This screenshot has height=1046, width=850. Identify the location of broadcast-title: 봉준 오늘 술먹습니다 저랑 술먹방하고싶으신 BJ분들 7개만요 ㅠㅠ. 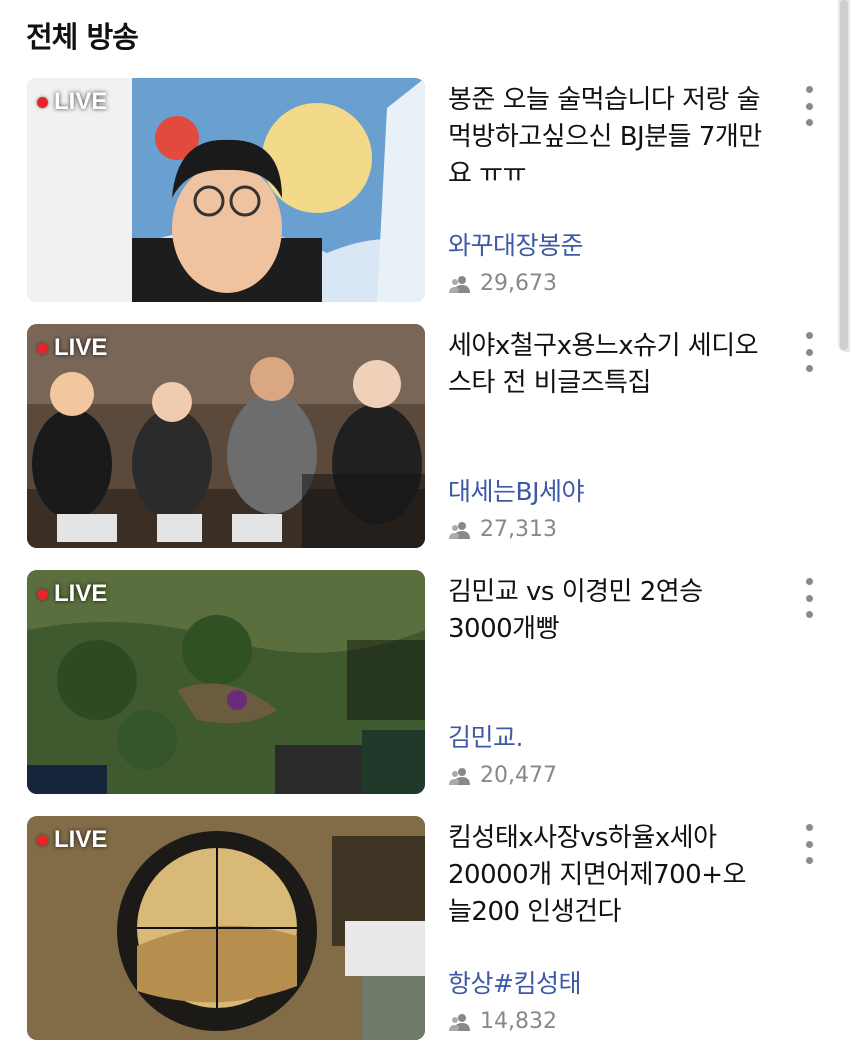
(608, 137).